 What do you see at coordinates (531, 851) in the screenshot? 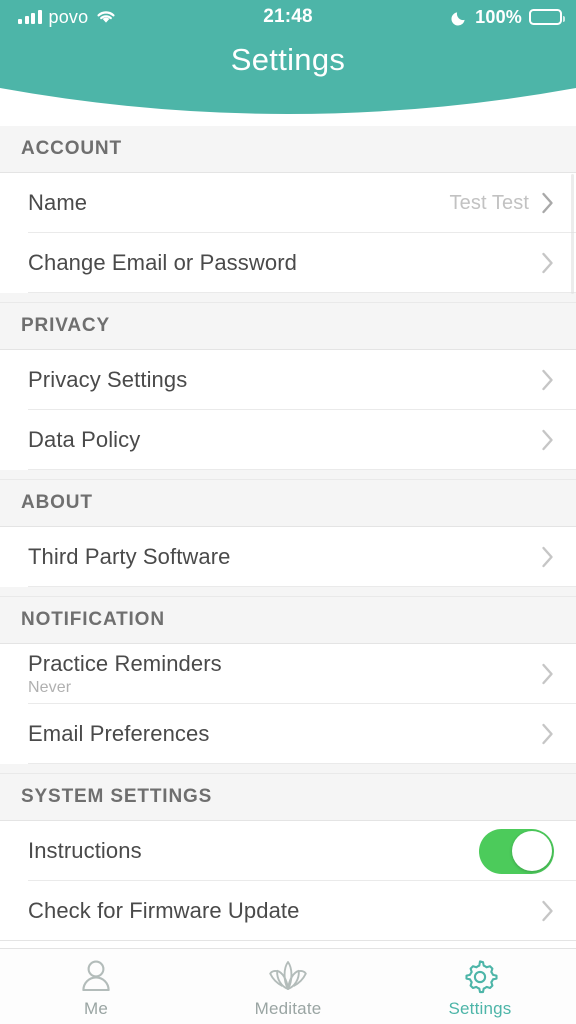
I see `toggle-knob` at bounding box center [531, 851].